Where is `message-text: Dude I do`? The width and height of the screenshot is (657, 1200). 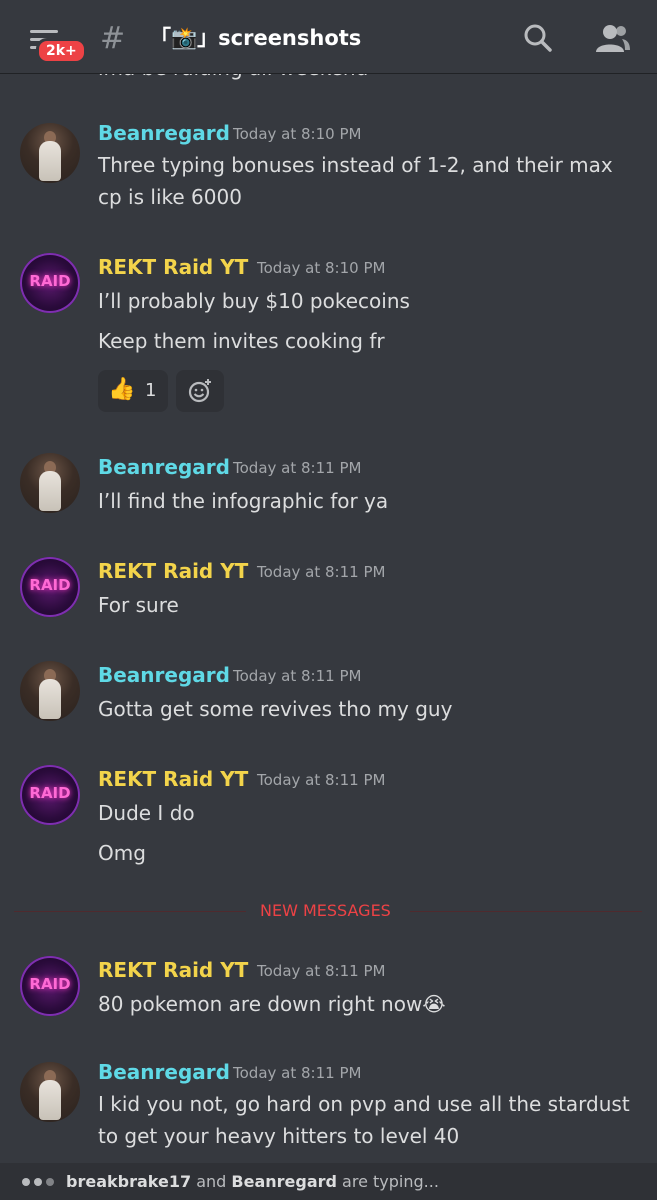 message-text: Dude I do is located at coordinates (146, 813).